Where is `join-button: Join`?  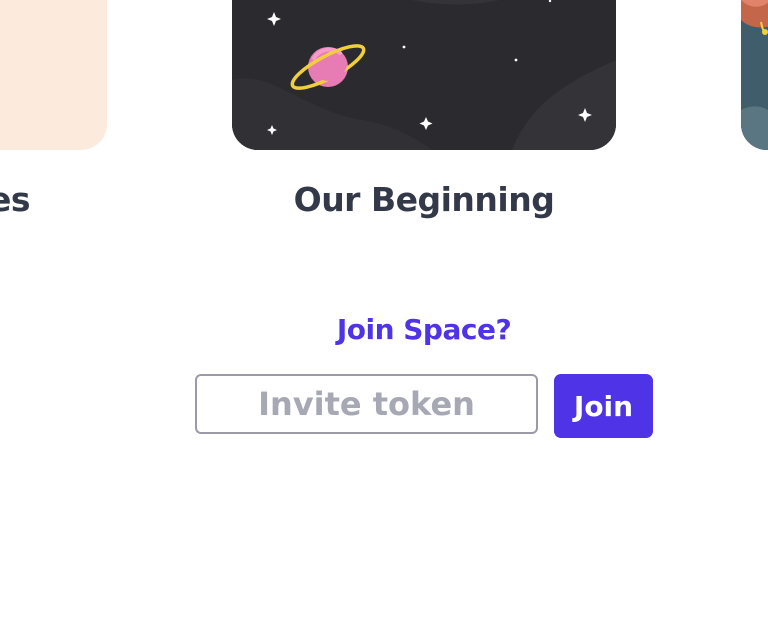
join-button: Join is located at coordinates (603, 406).